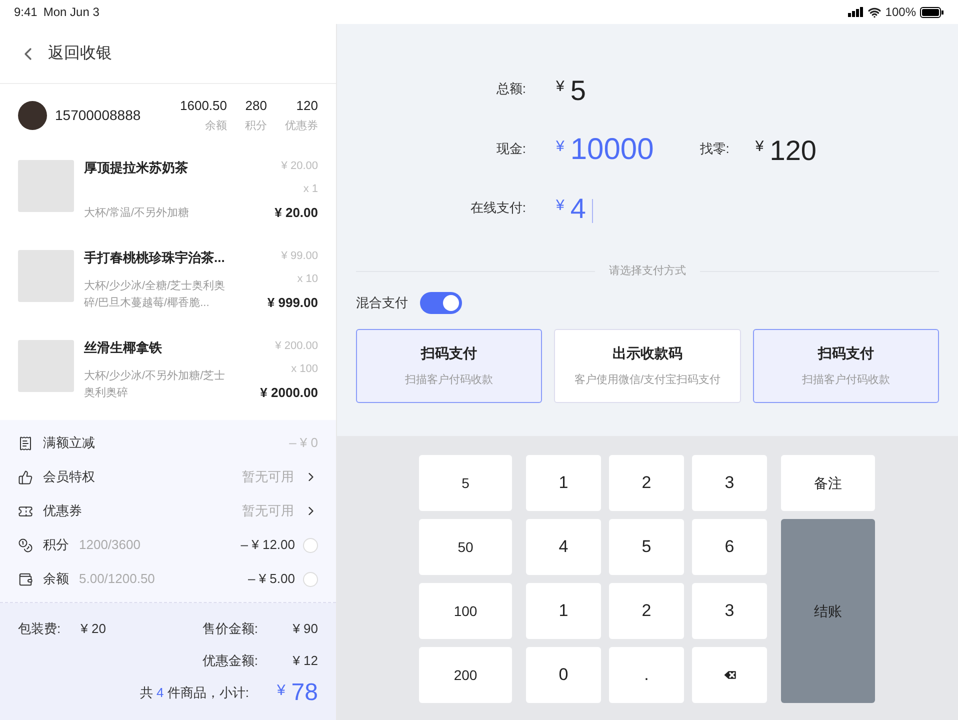  What do you see at coordinates (109, 545) in the screenshot?
I see `discount-detail: 1200/3600` at bounding box center [109, 545].